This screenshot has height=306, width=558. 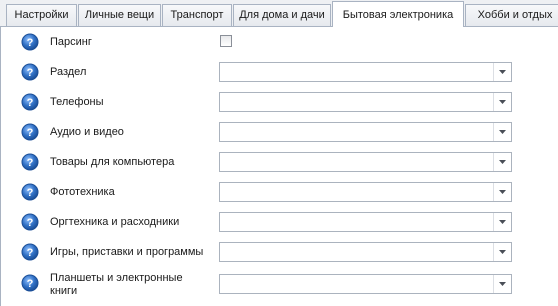 I want to click on section-value, so click(x=356, y=72).